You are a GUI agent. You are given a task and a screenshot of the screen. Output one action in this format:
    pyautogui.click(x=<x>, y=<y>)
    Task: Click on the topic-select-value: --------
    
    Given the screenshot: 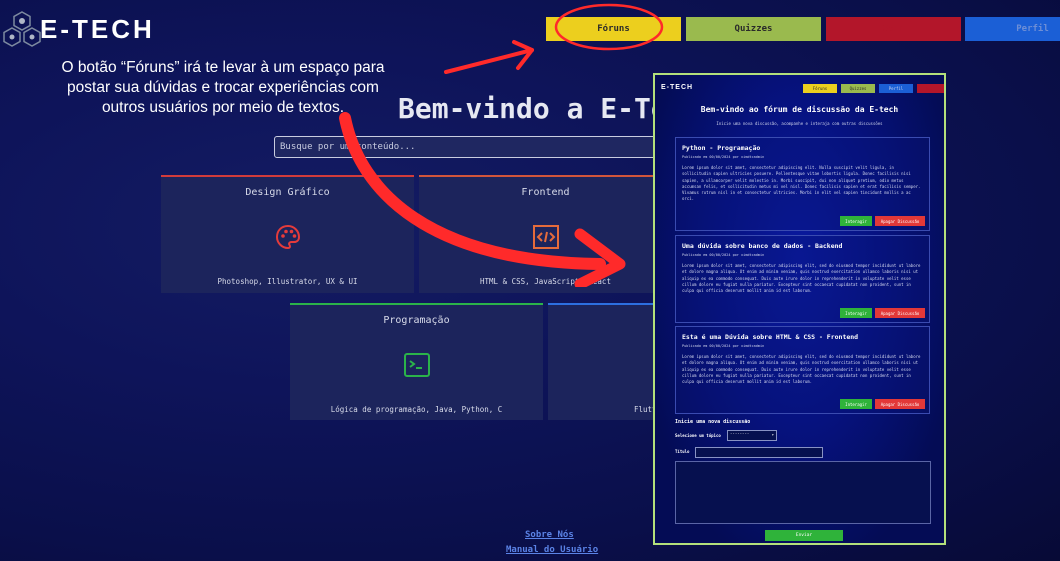 What is the action you would take?
    pyautogui.click(x=740, y=433)
    